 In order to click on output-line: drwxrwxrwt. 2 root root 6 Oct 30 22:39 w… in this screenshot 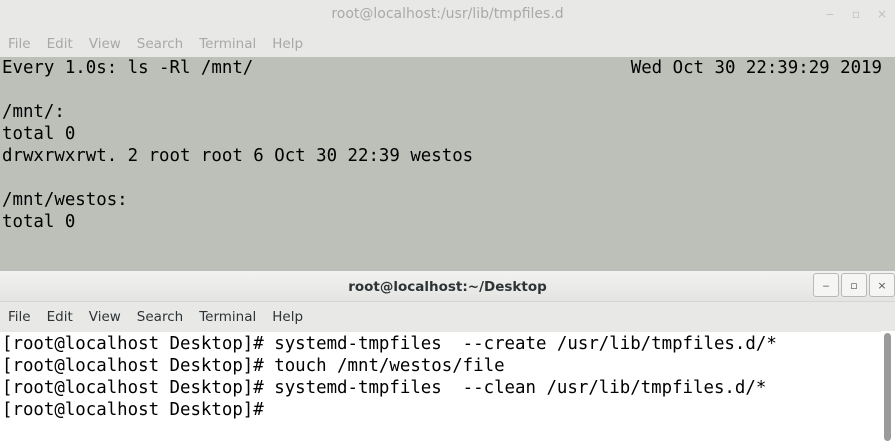, I will do `click(238, 156)`.